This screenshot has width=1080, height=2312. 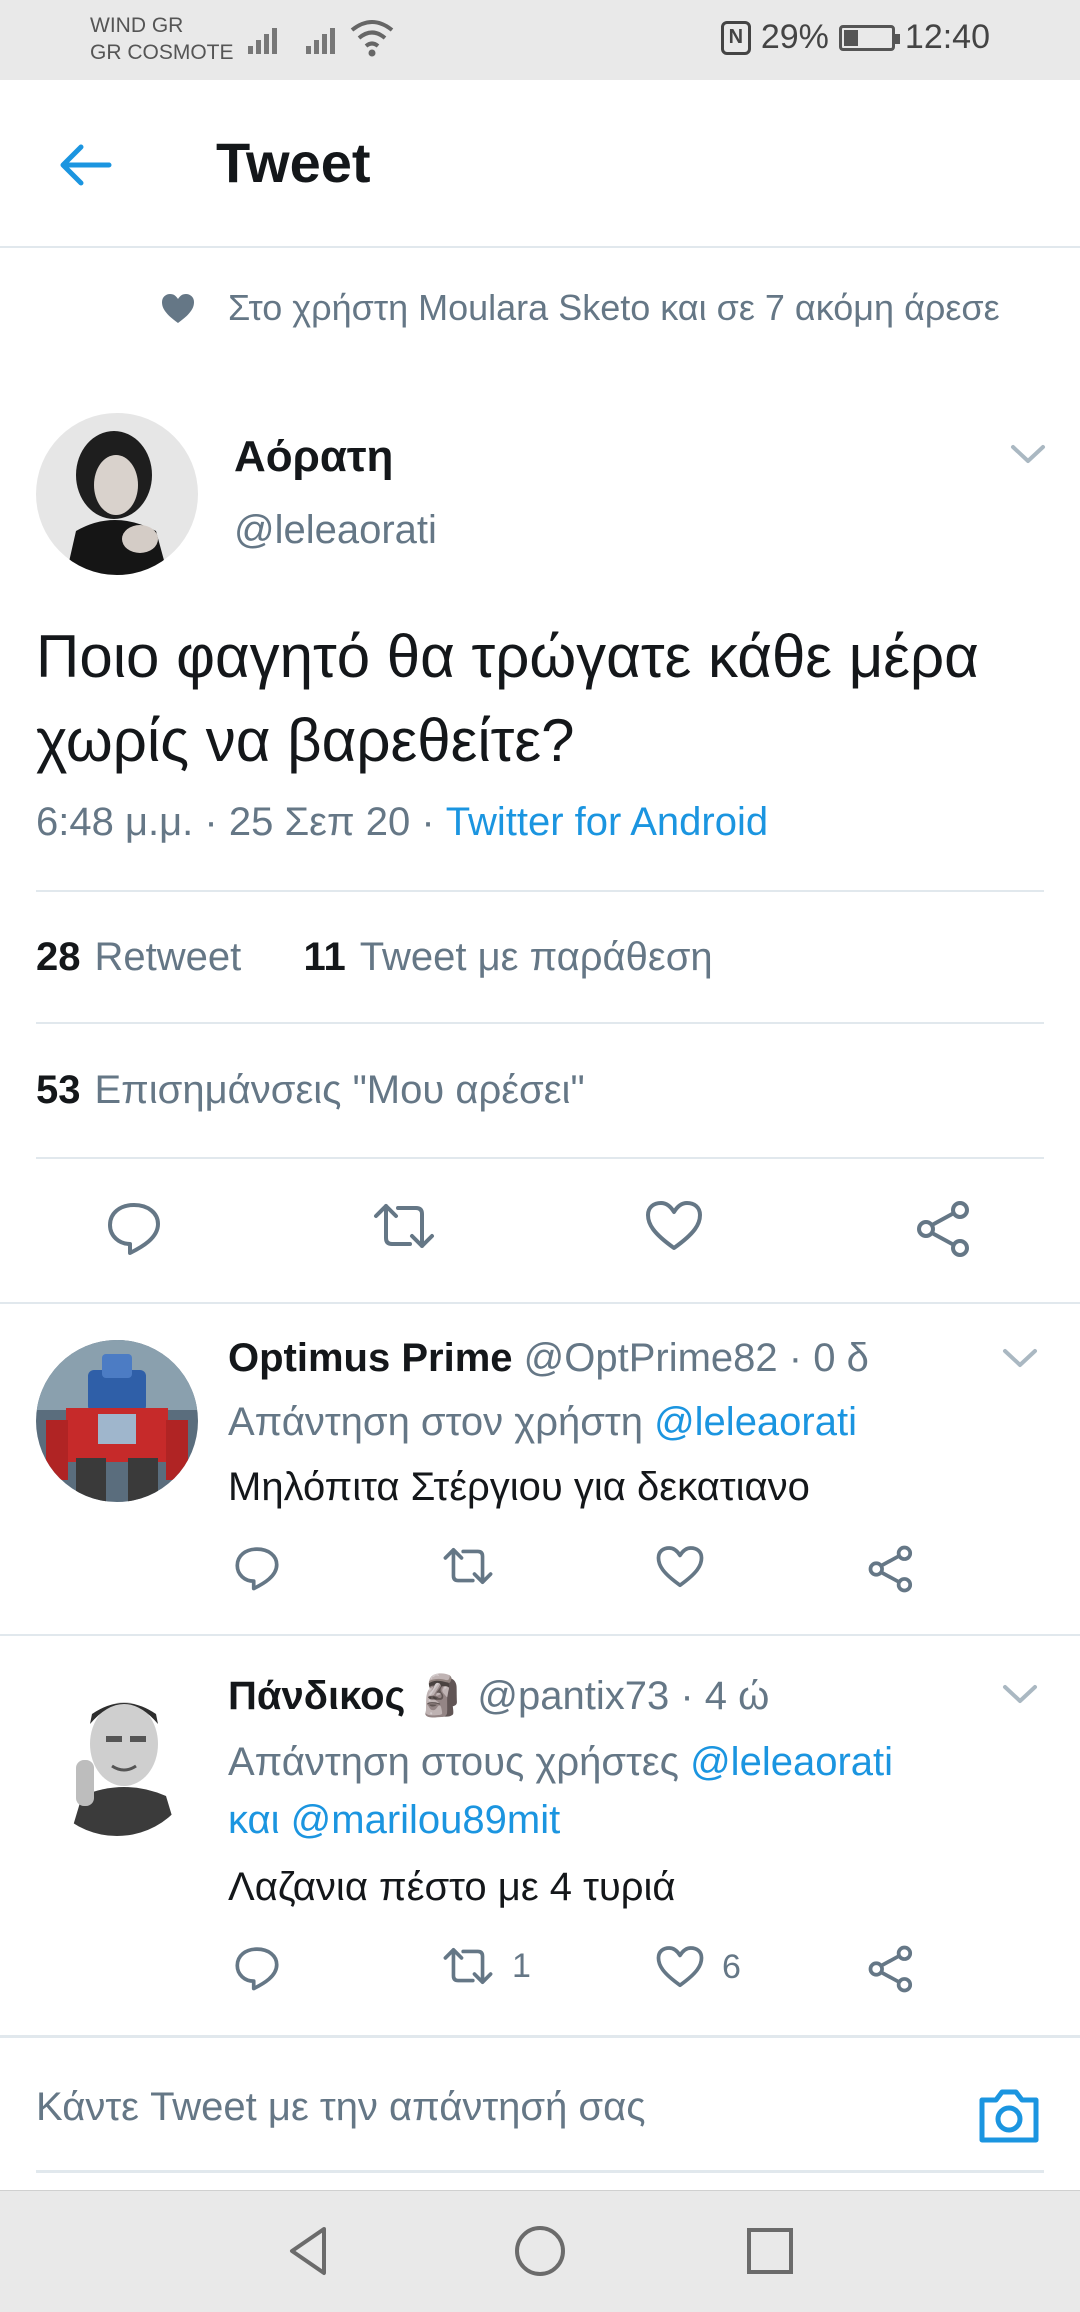 I want to click on clock: 12:40, so click(x=947, y=37).